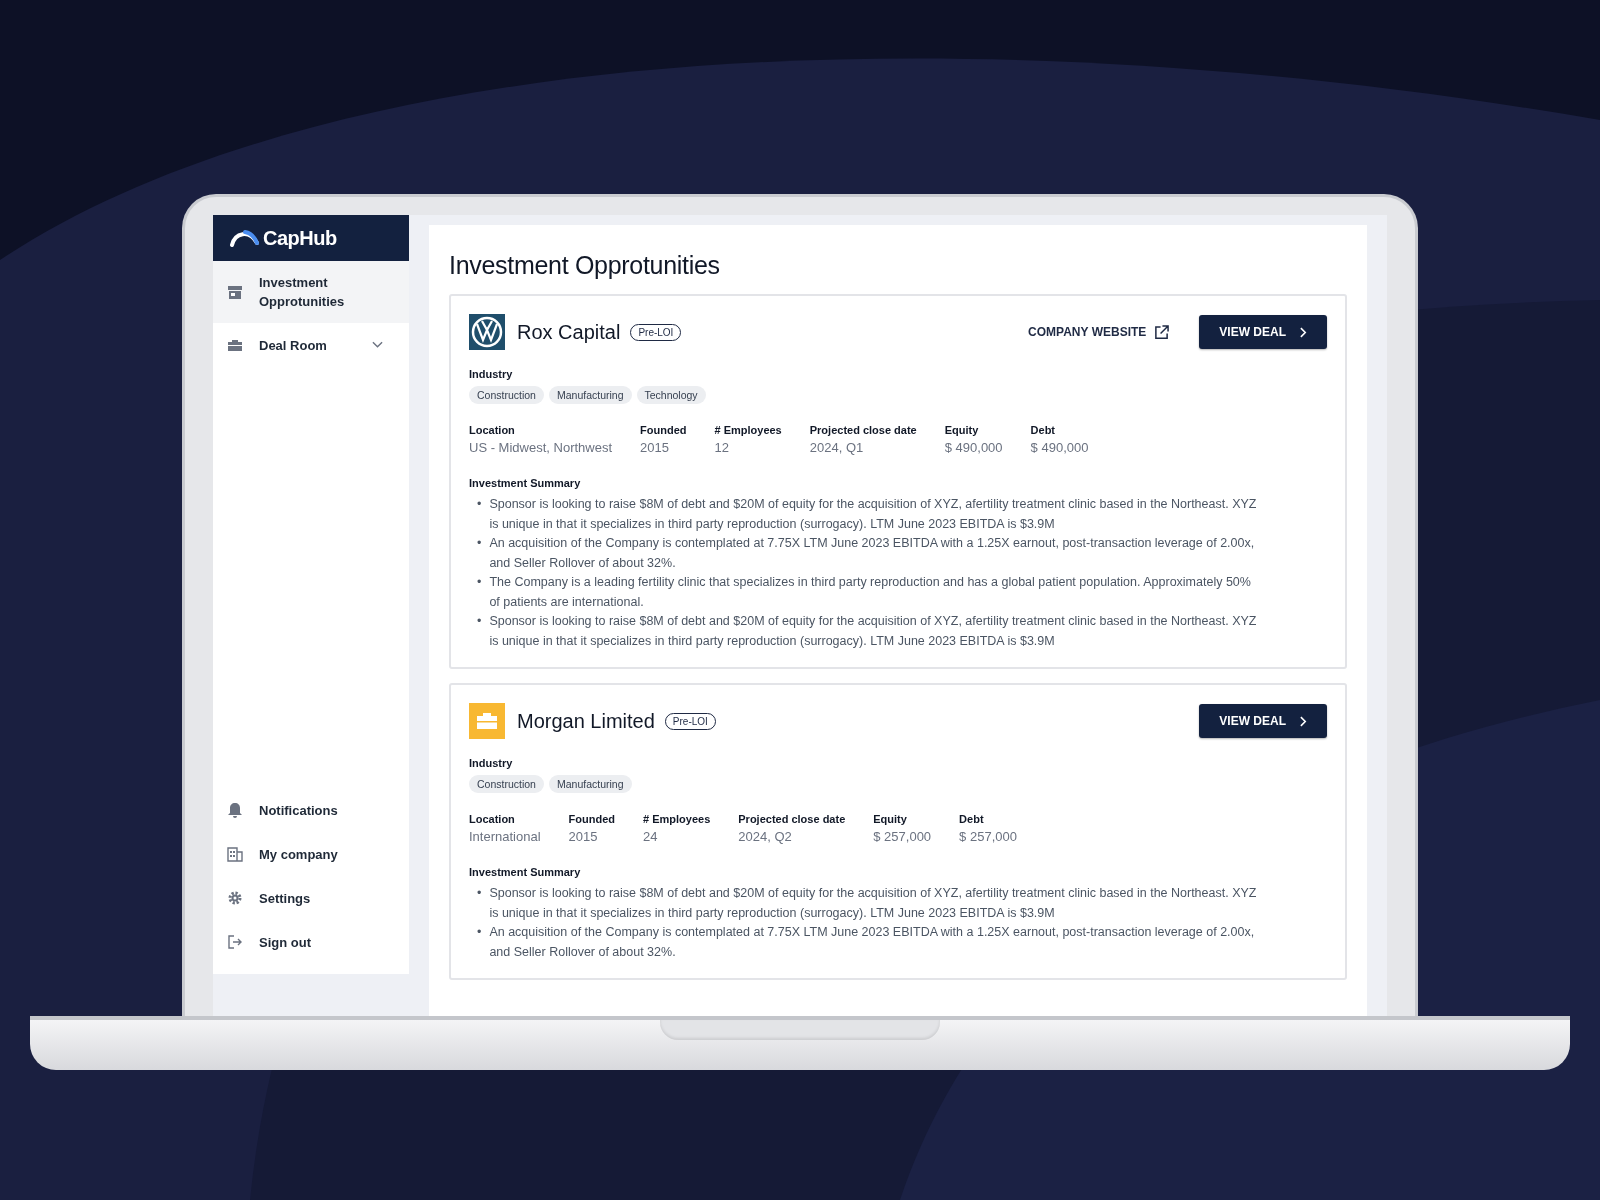 The image size is (1600, 1200). Describe the element at coordinates (870, 592) in the screenshot. I see `summary-bullet: The Company is a leading fertility clinic that specializes in third party reproduction and has a global patient population. Approximately 50% of patients are international.` at that location.